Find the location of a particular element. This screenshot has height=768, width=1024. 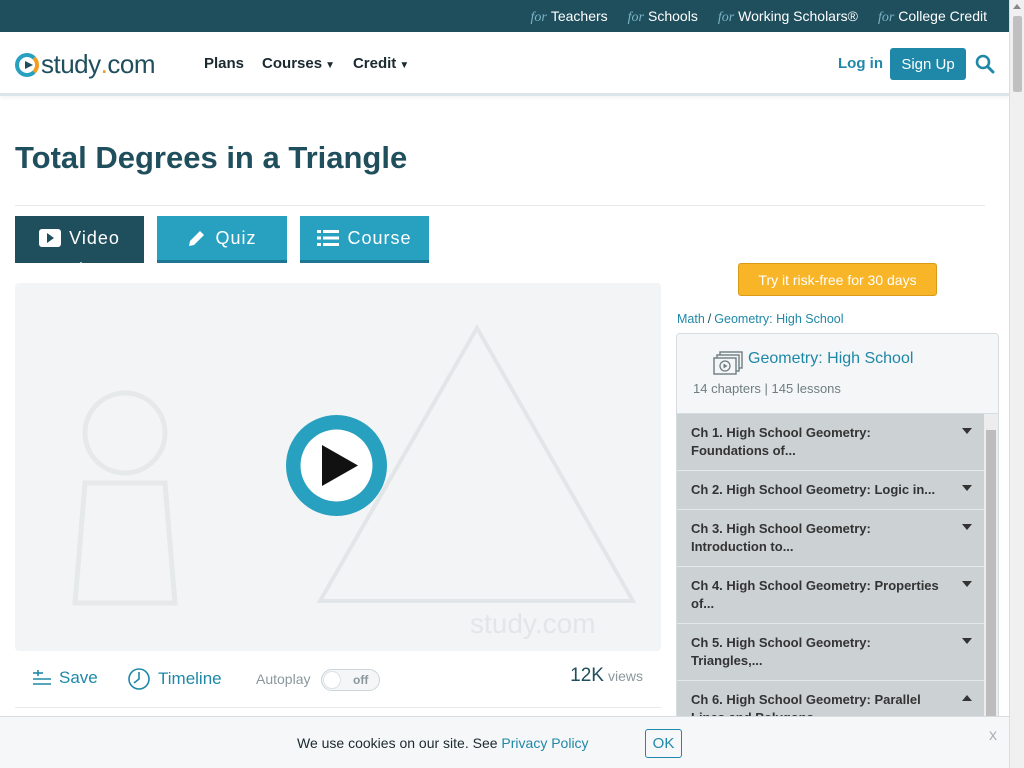

list-icon is located at coordinates (328, 238).